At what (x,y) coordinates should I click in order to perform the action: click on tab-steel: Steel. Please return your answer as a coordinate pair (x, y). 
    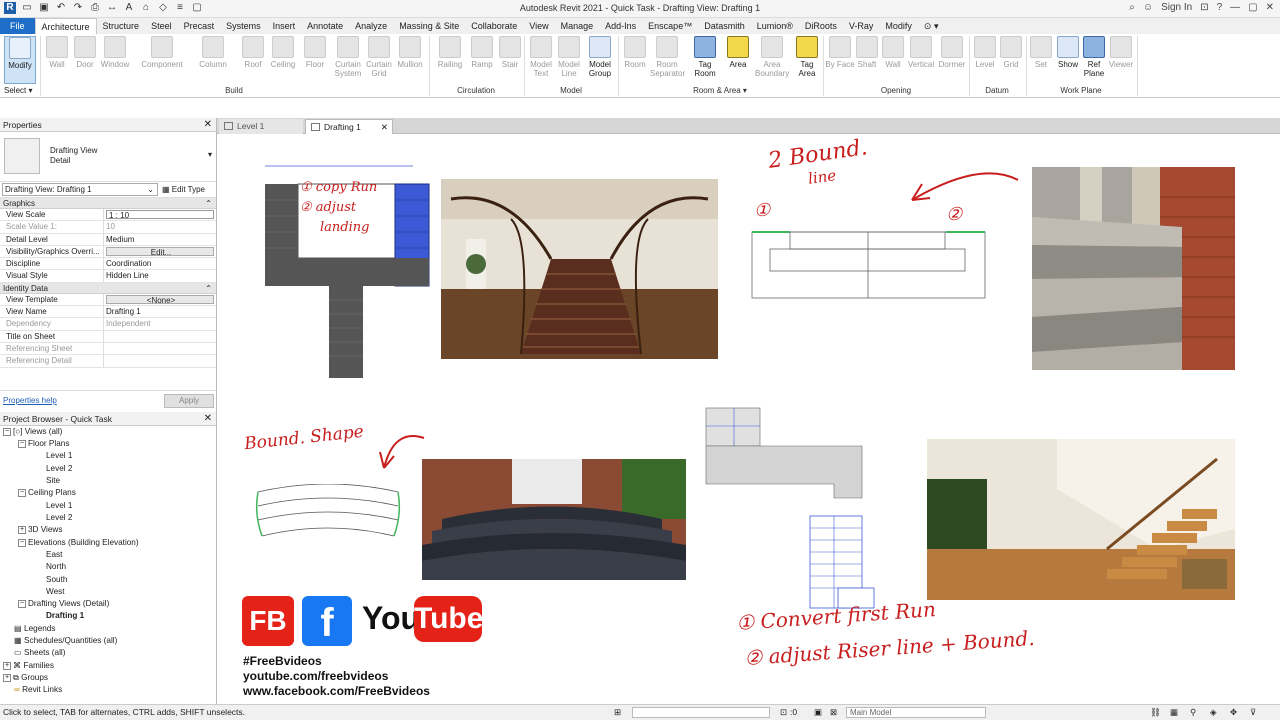
    Looking at the image, I should click on (161, 26).